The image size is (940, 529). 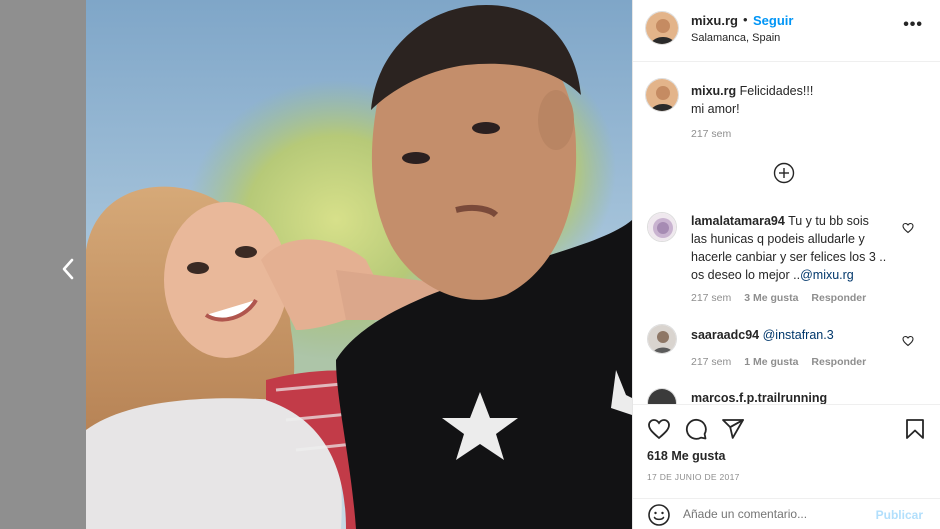 What do you see at coordinates (771, 362) in the screenshot?
I see `comment-likes: 1 Me gusta` at bounding box center [771, 362].